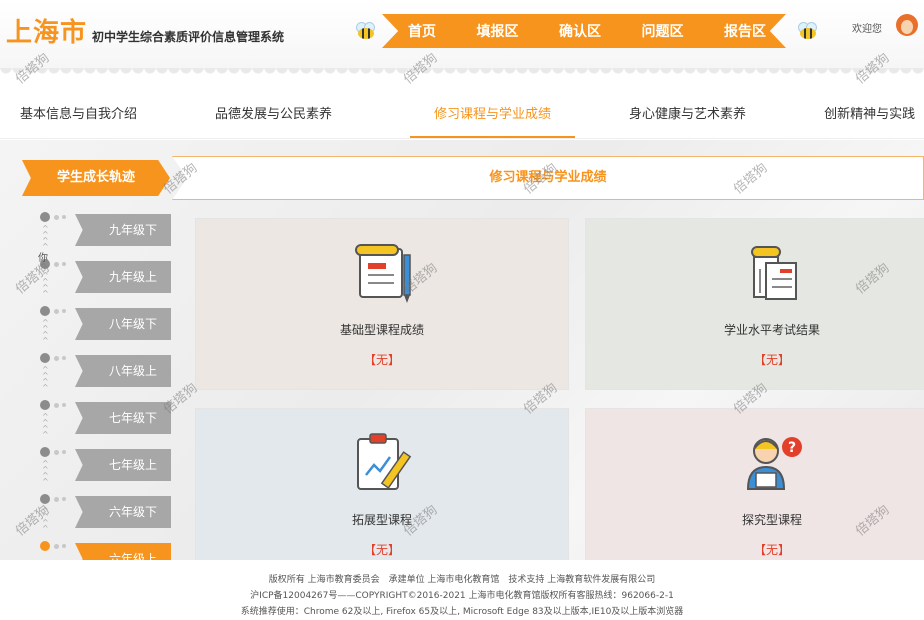  Describe the element at coordinates (382, 304) in the screenshot. I see `card-basic-course: 基础型课程成绩 【无】` at that location.